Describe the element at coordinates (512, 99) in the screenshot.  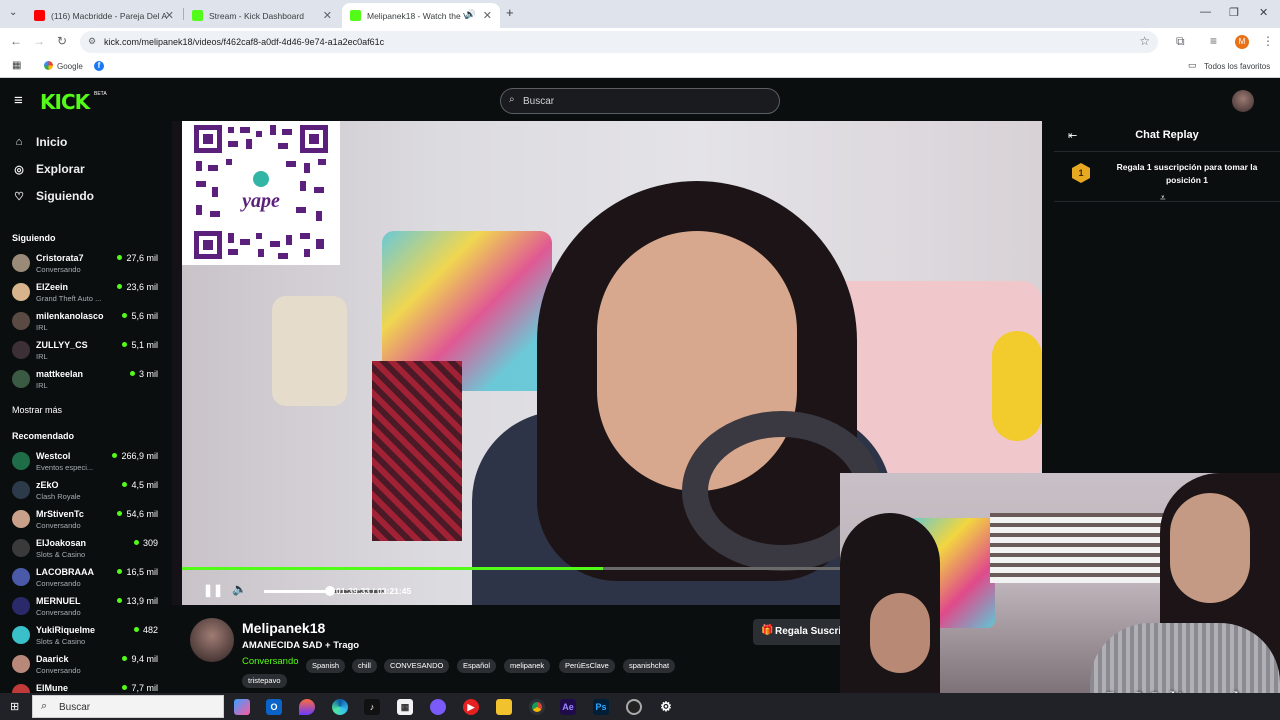
I see `search-icon: ⌕` at that location.